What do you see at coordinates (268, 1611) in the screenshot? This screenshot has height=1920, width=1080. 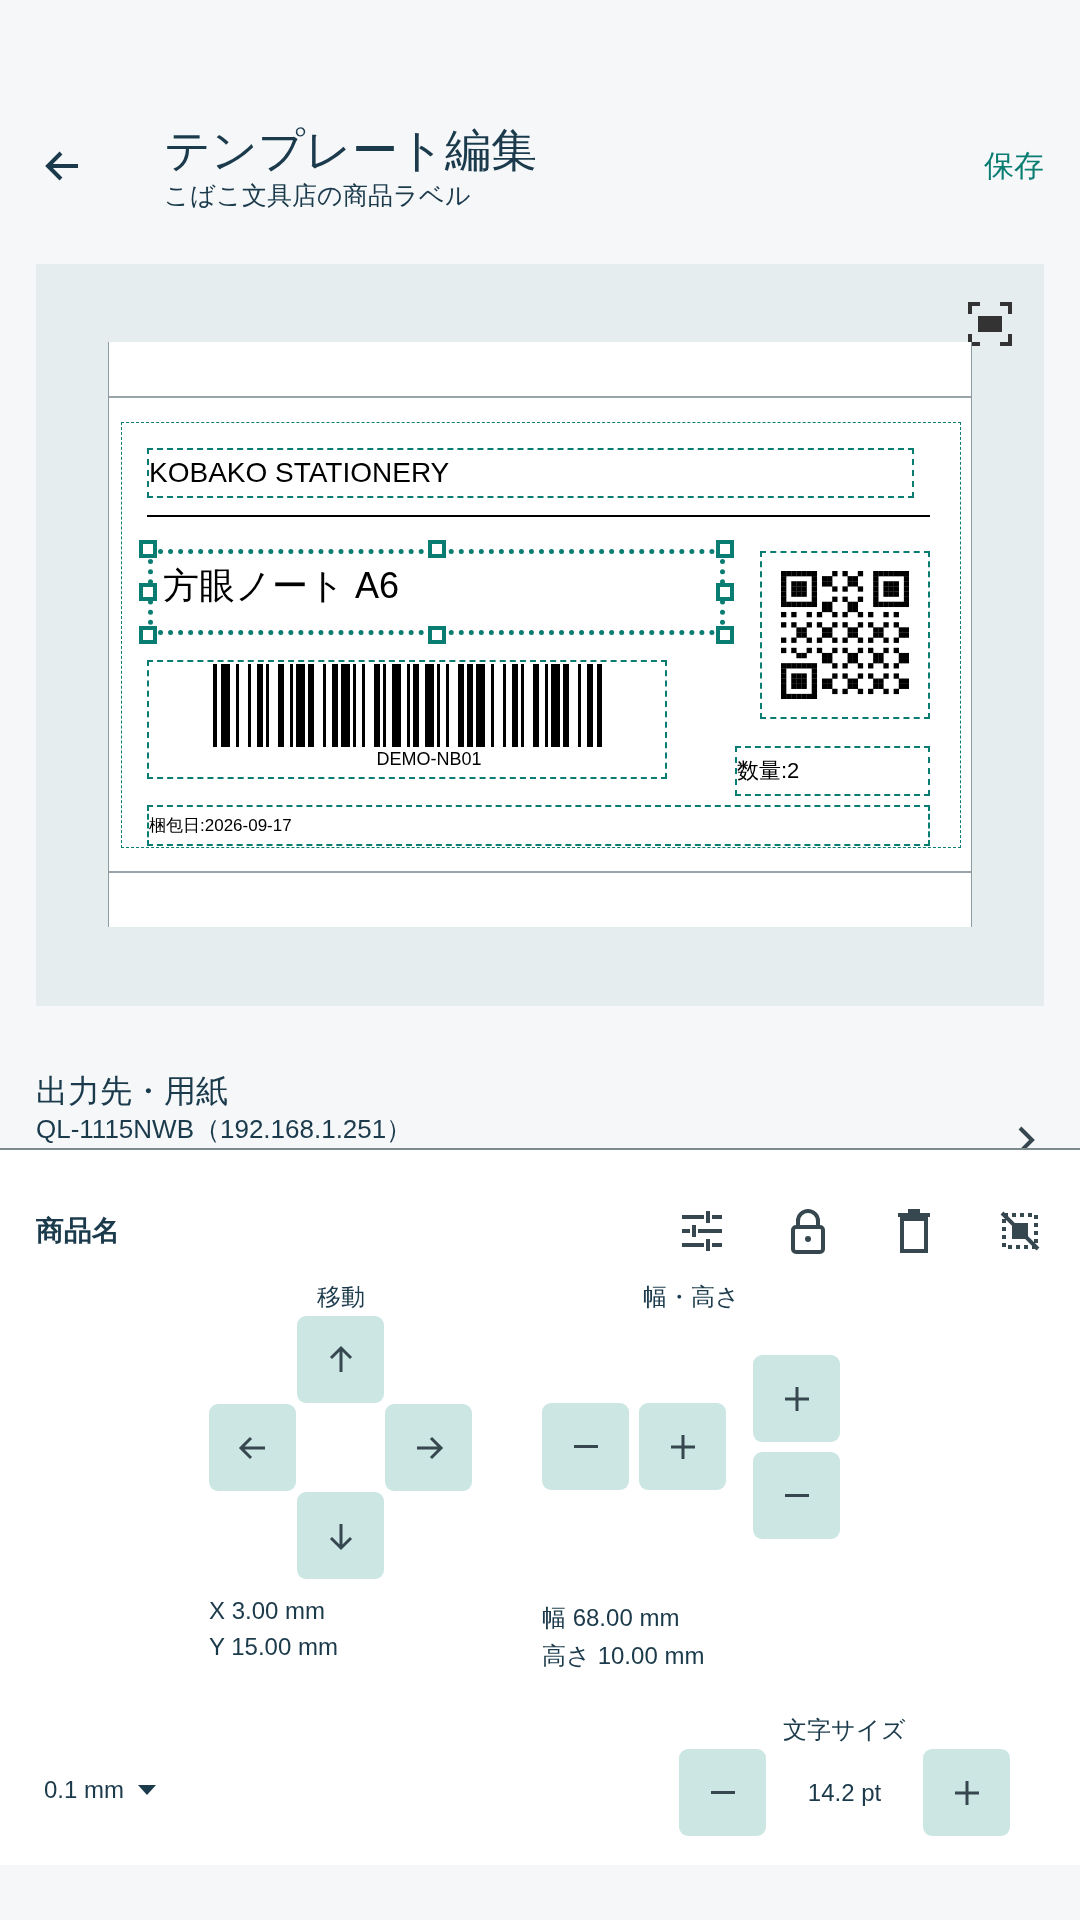 I see `x-position: X 3.00 mm` at bounding box center [268, 1611].